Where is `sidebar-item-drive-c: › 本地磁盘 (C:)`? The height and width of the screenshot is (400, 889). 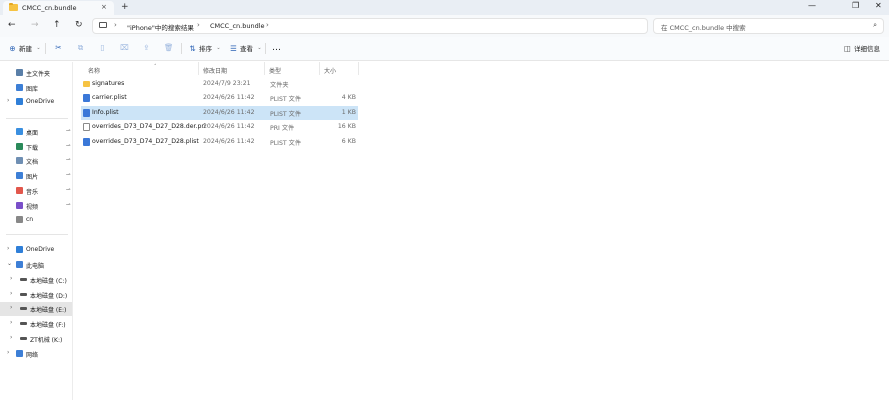 sidebar-item-drive-c: › 本地磁盘 (C:) is located at coordinates (36, 280).